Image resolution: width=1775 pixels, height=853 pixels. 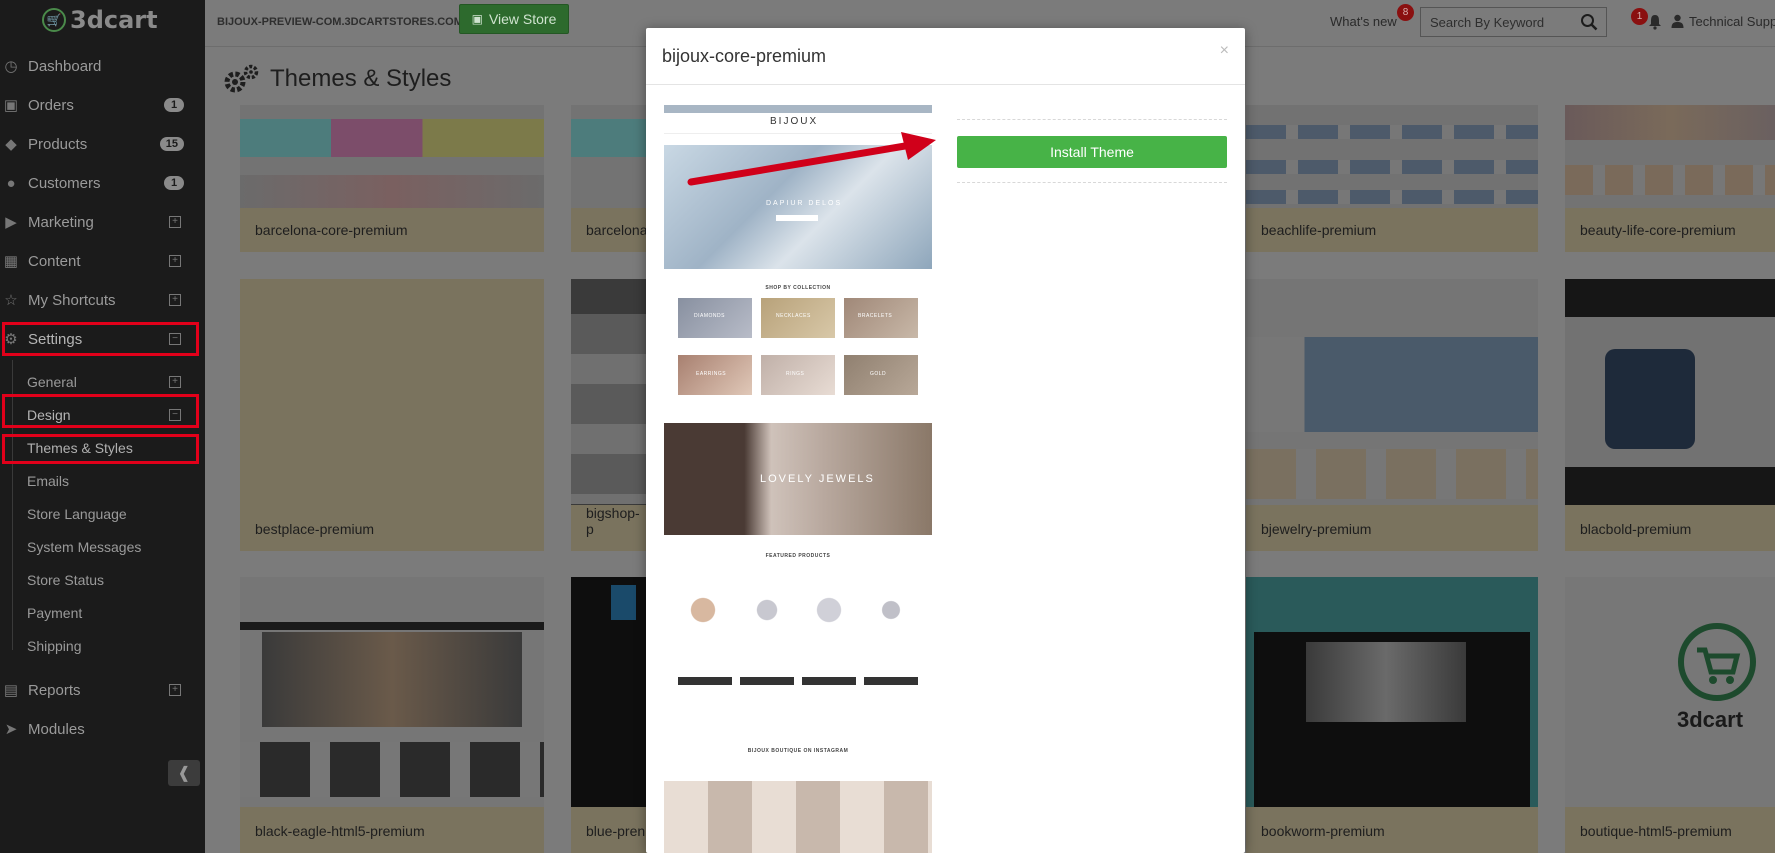 I want to click on modal-divider, so click(x=945, y=84).